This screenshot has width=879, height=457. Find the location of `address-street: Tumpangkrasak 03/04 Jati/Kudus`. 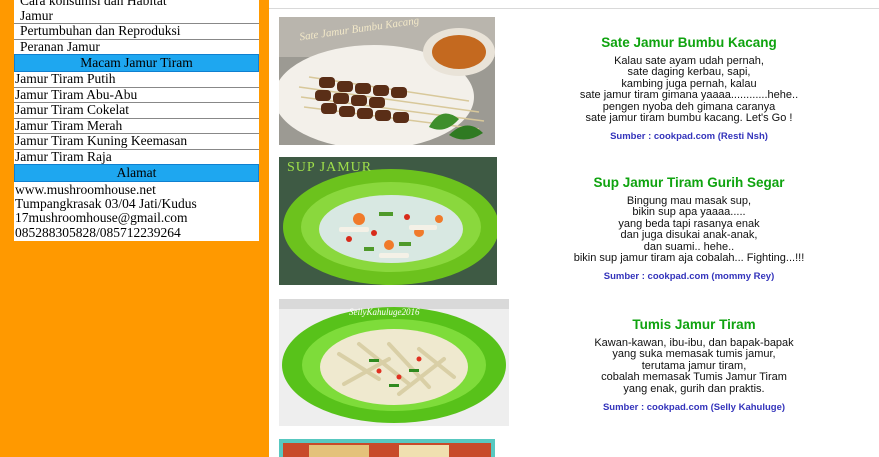

address-street: Tumpangkrasak 03/04 Jati/Kudus is located at coordinates (106, 204).